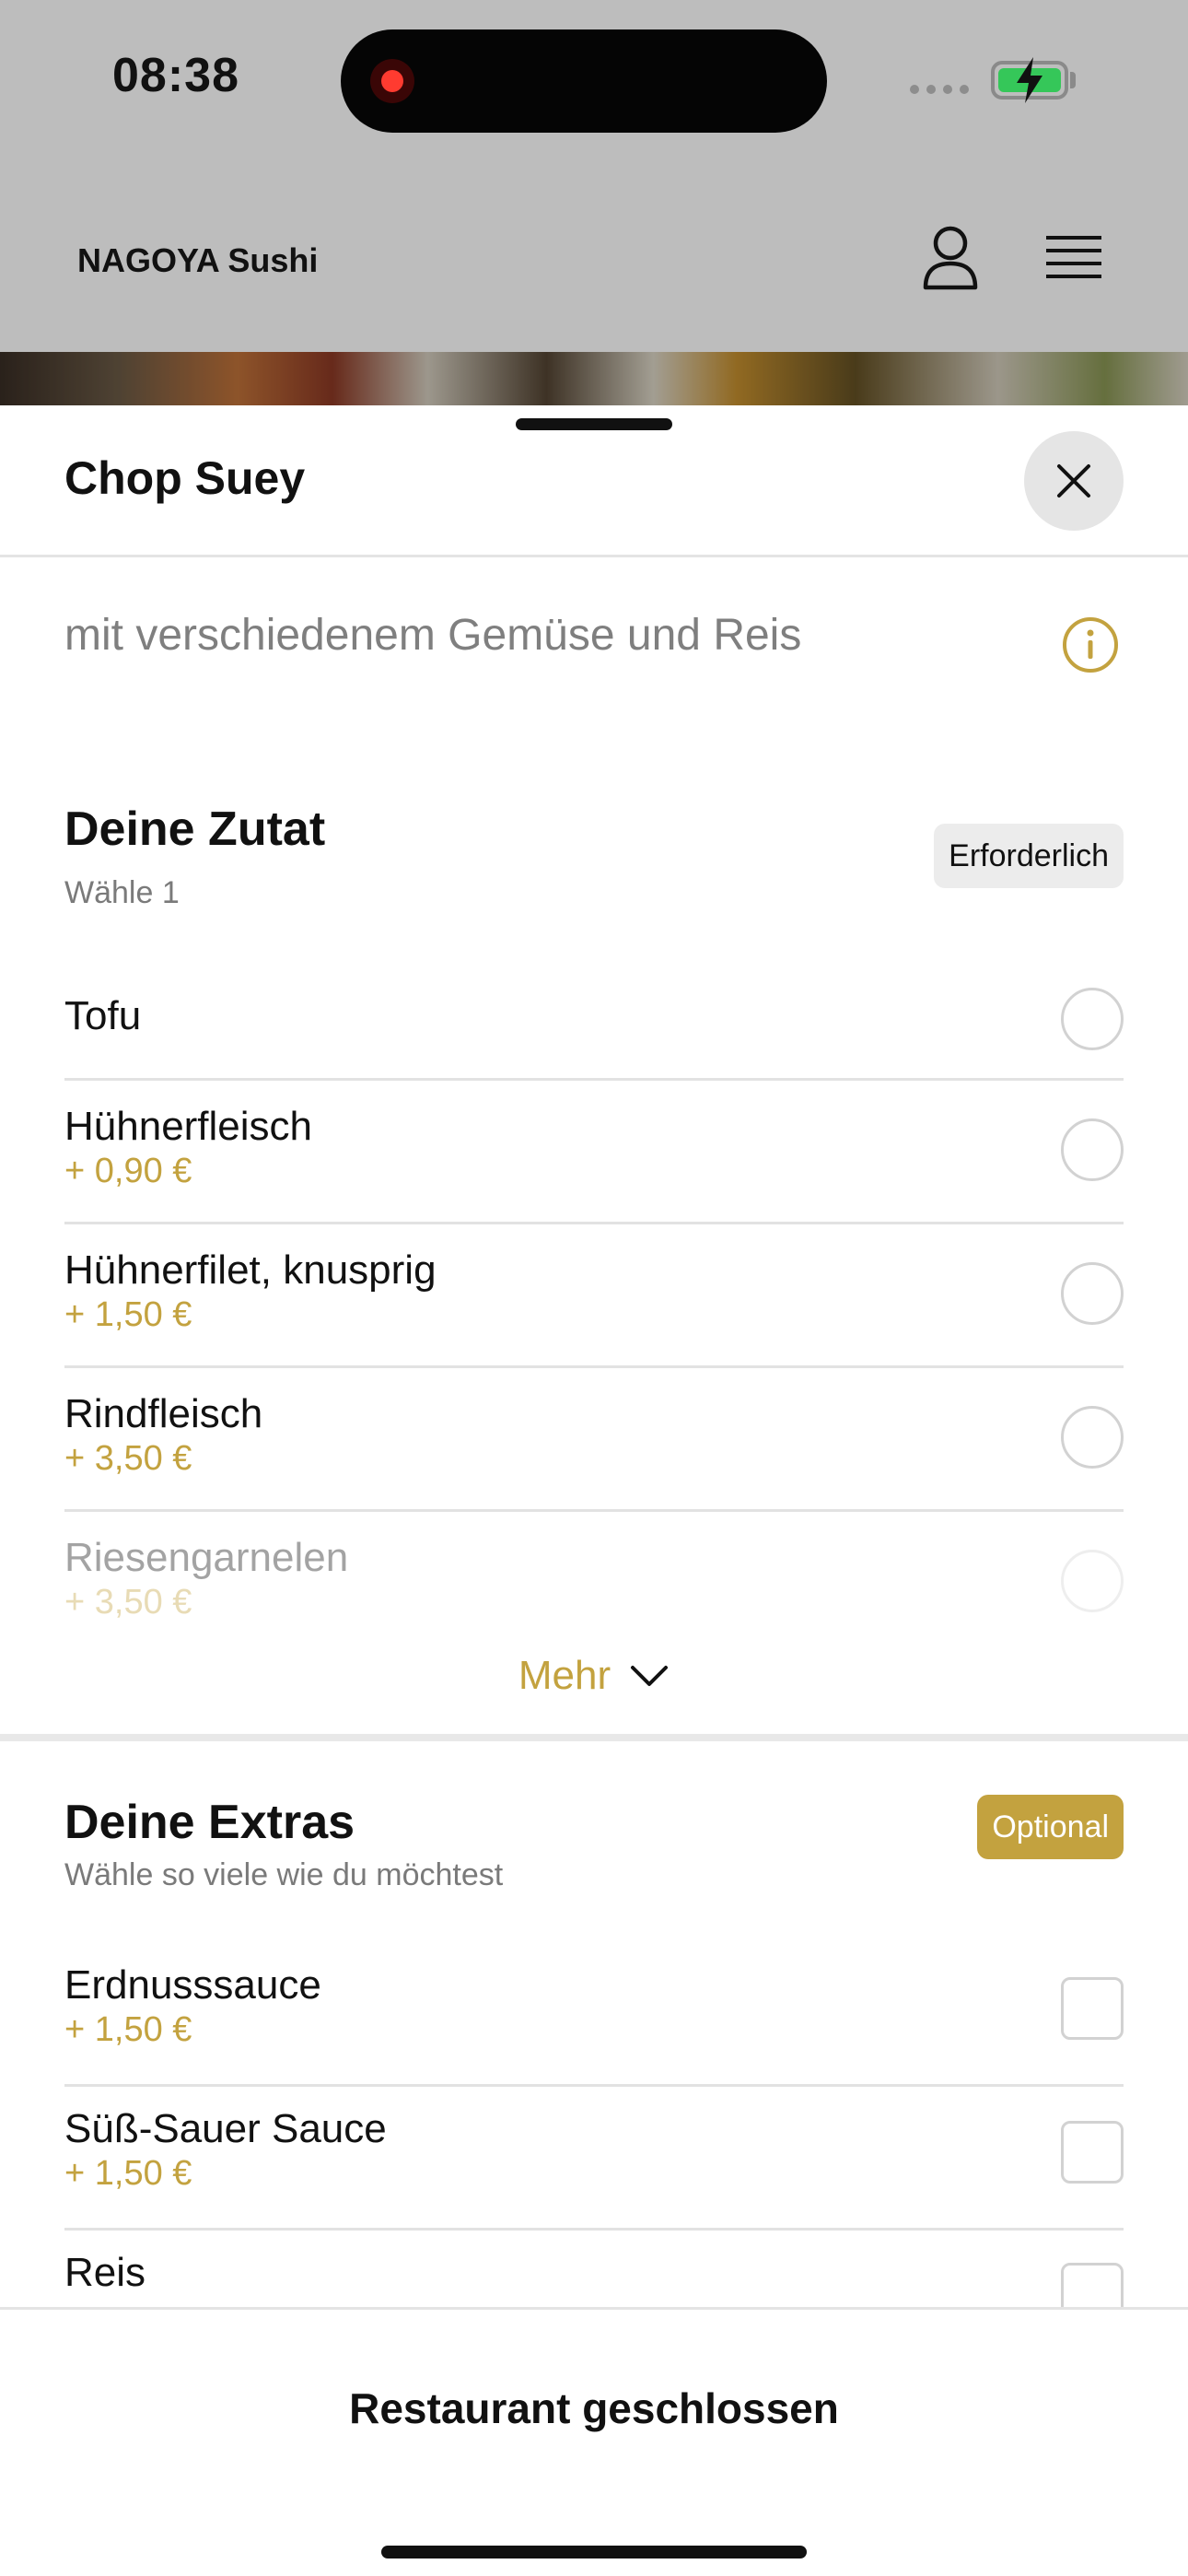 This screenshot has height=2576, width=1188. I want to click on close-button, so click(1074, 481).